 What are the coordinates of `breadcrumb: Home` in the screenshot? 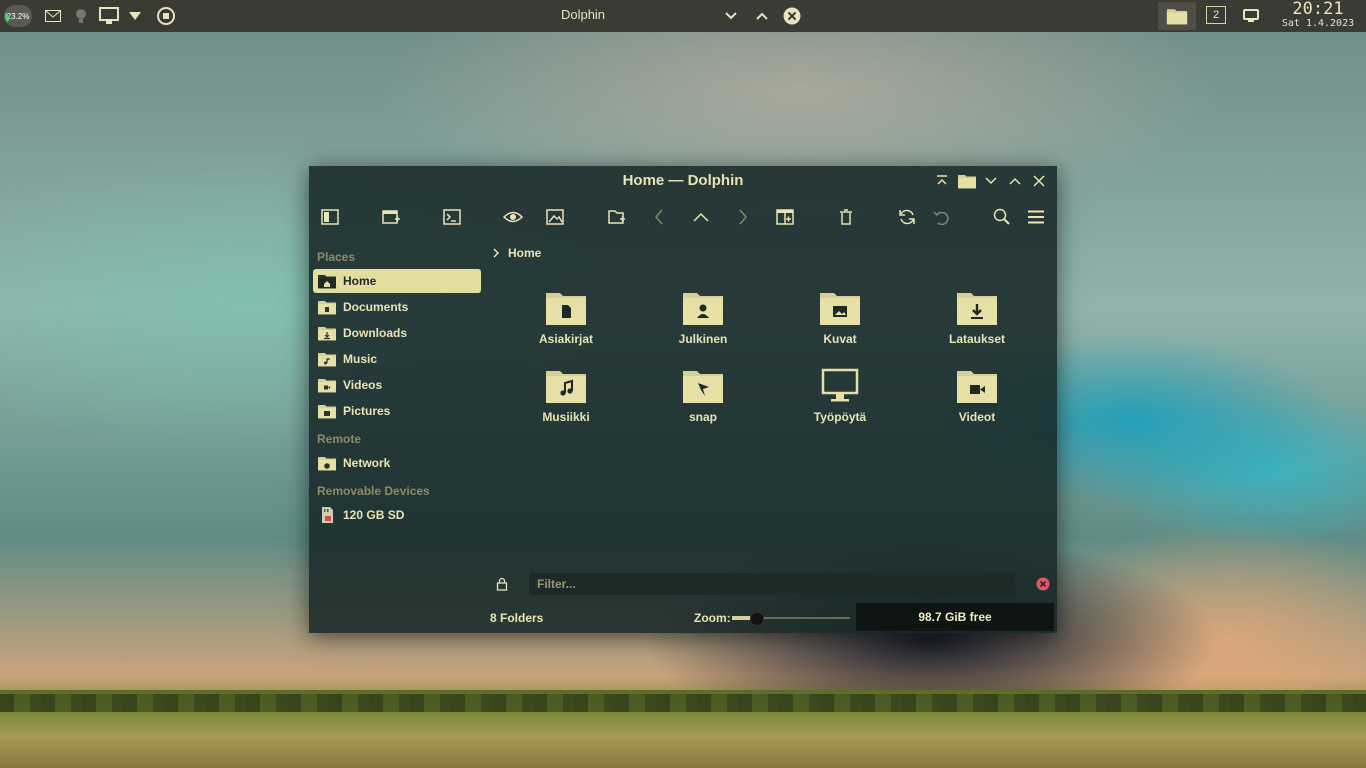 It's located at (516, 253).